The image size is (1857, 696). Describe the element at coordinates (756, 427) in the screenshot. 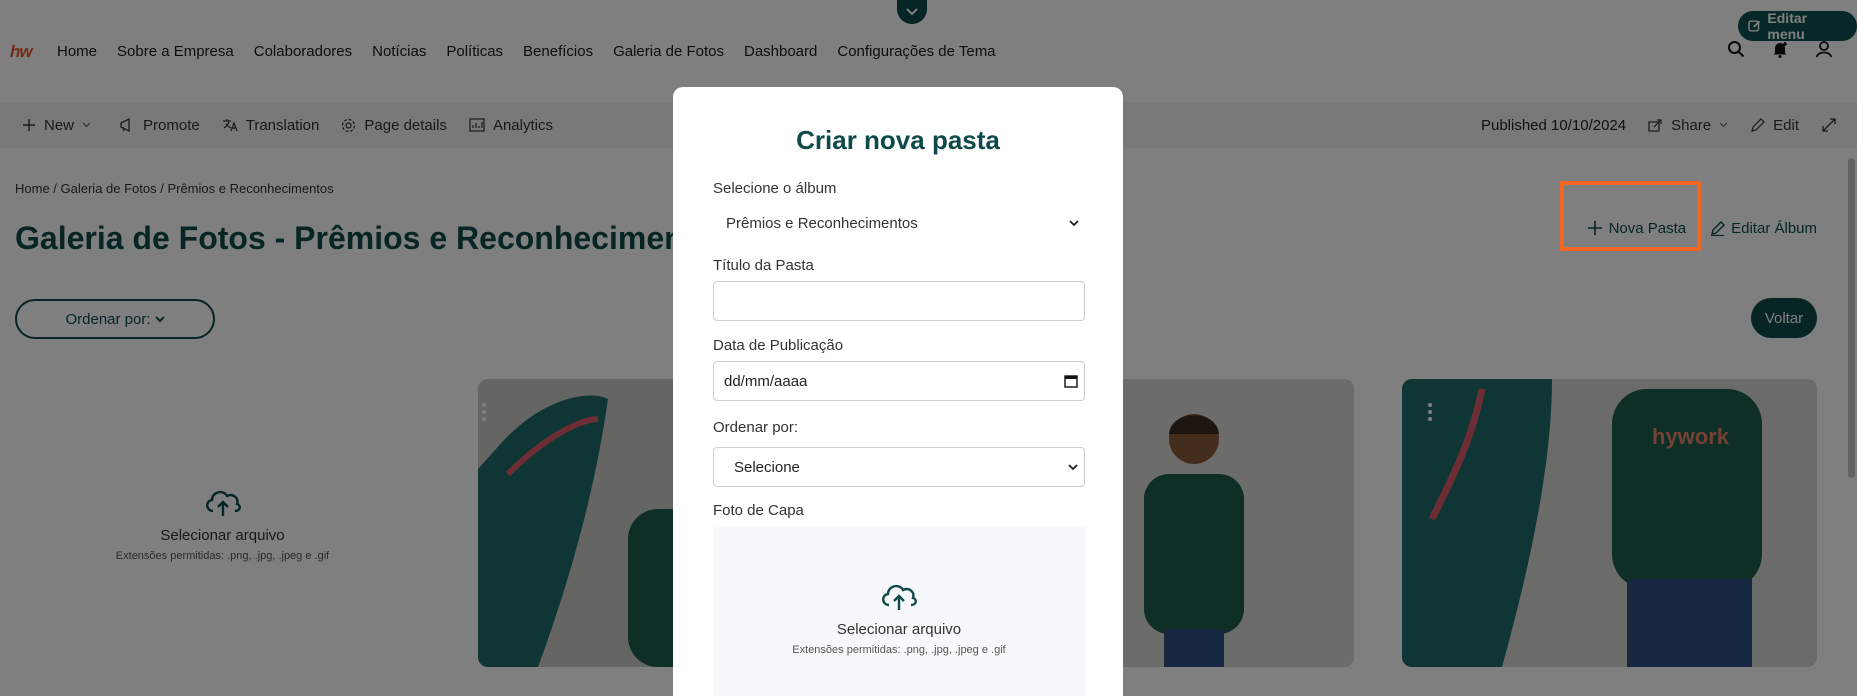

I see `order-label: Ordenar por:` at that location.